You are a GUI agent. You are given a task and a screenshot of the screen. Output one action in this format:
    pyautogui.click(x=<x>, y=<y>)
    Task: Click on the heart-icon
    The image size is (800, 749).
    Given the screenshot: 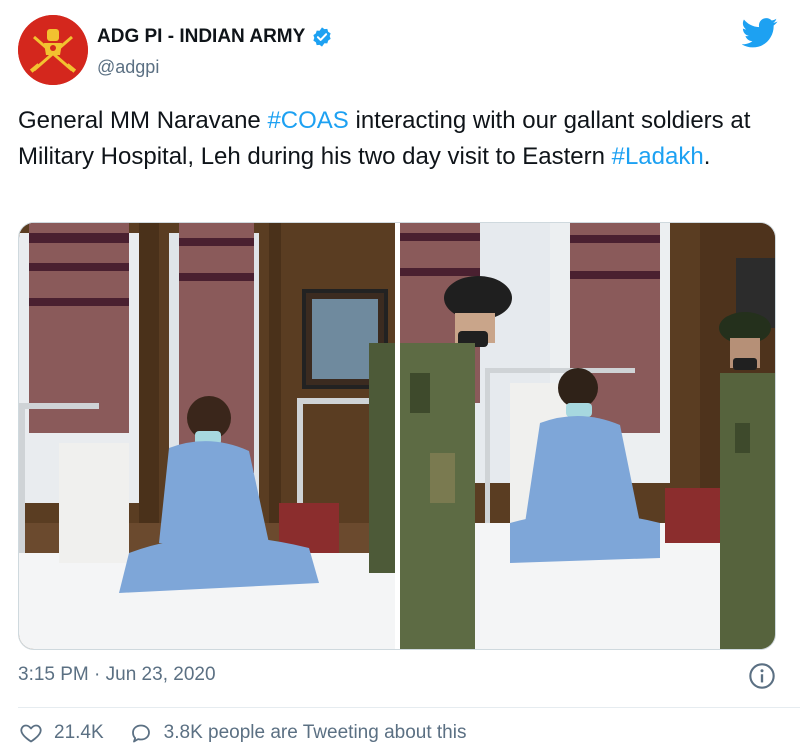 What is the action you would take?
    pyautogui.click(x=31, y=733)
    